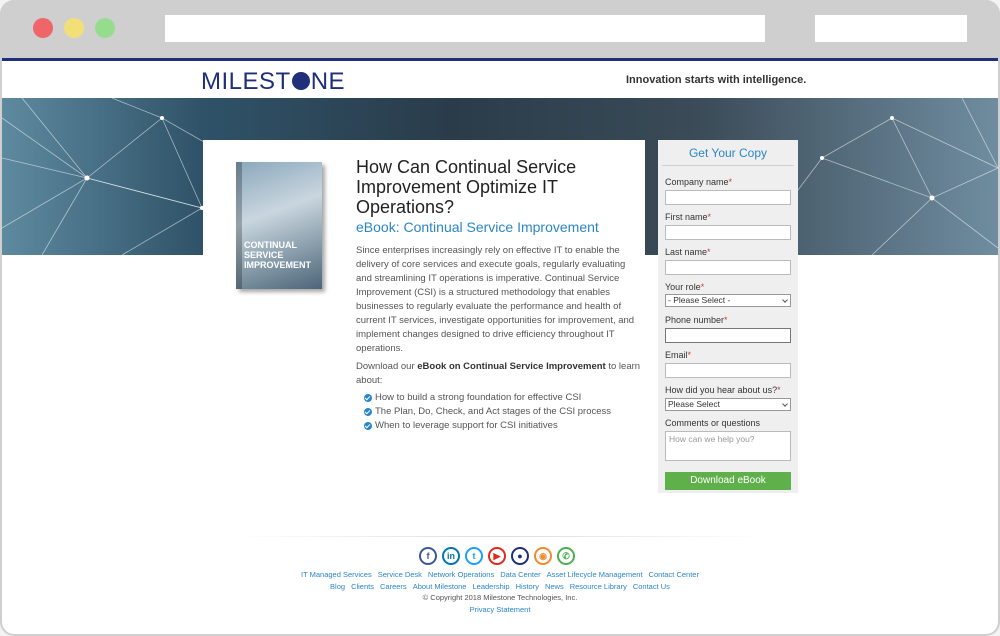  I want to click on company-name-label: Company name*, so click(699, 182).